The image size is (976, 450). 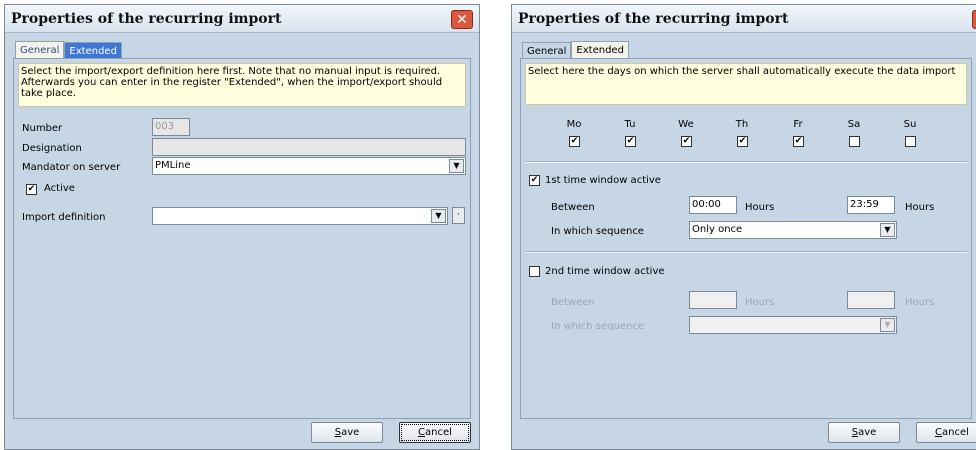 What do you see at coordinates (793, 325) in the screenshot?
I see `window2-sequence-select: ▼` at bounding box center [793, 325].